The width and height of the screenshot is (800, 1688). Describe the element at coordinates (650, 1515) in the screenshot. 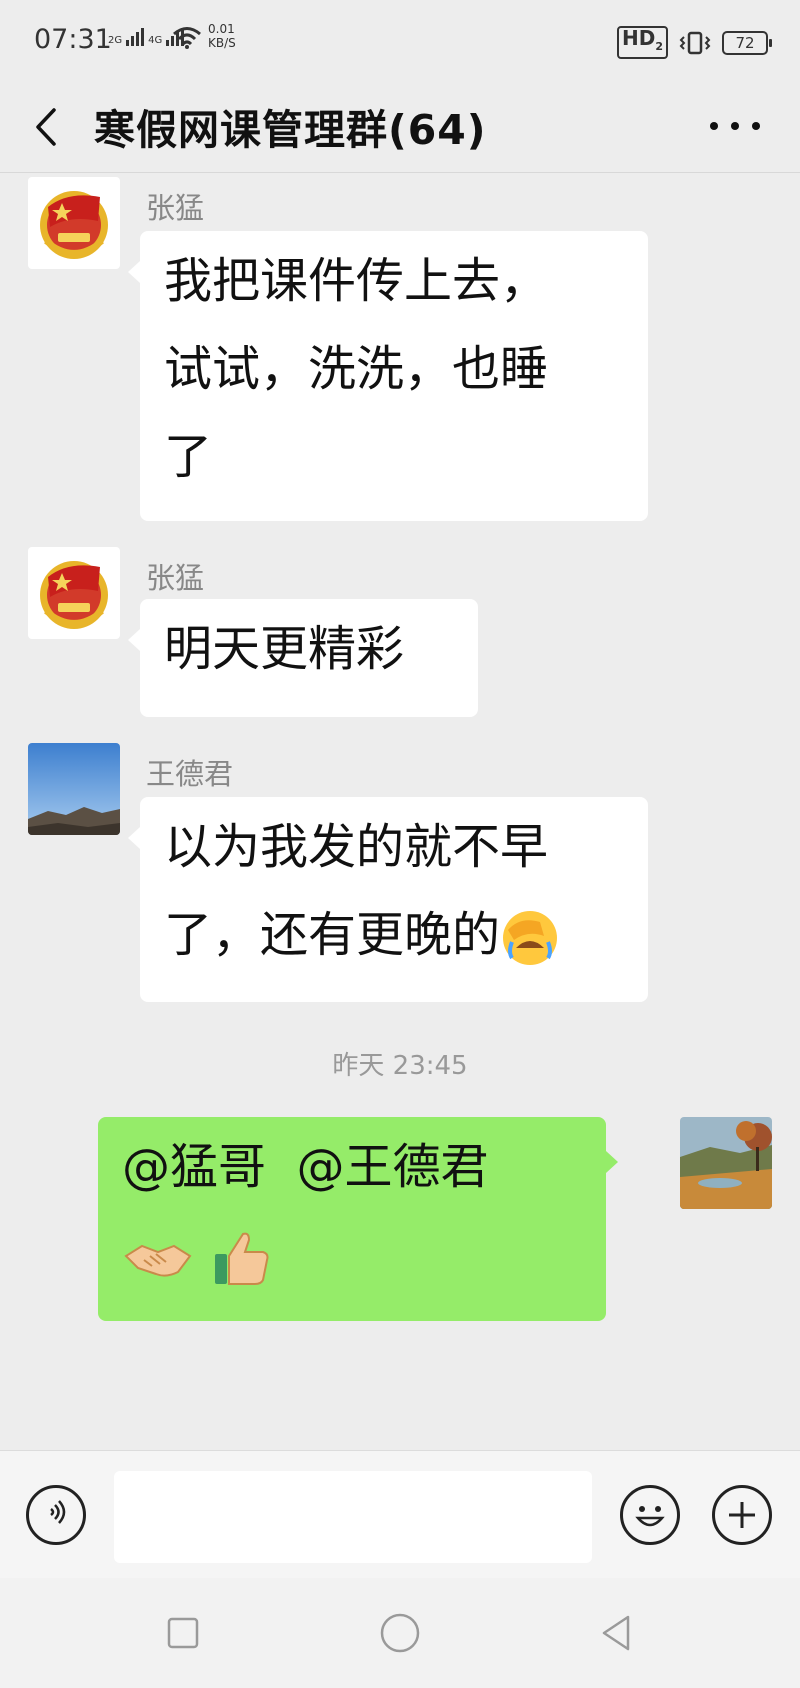

I see `smiley-icon` at that location.